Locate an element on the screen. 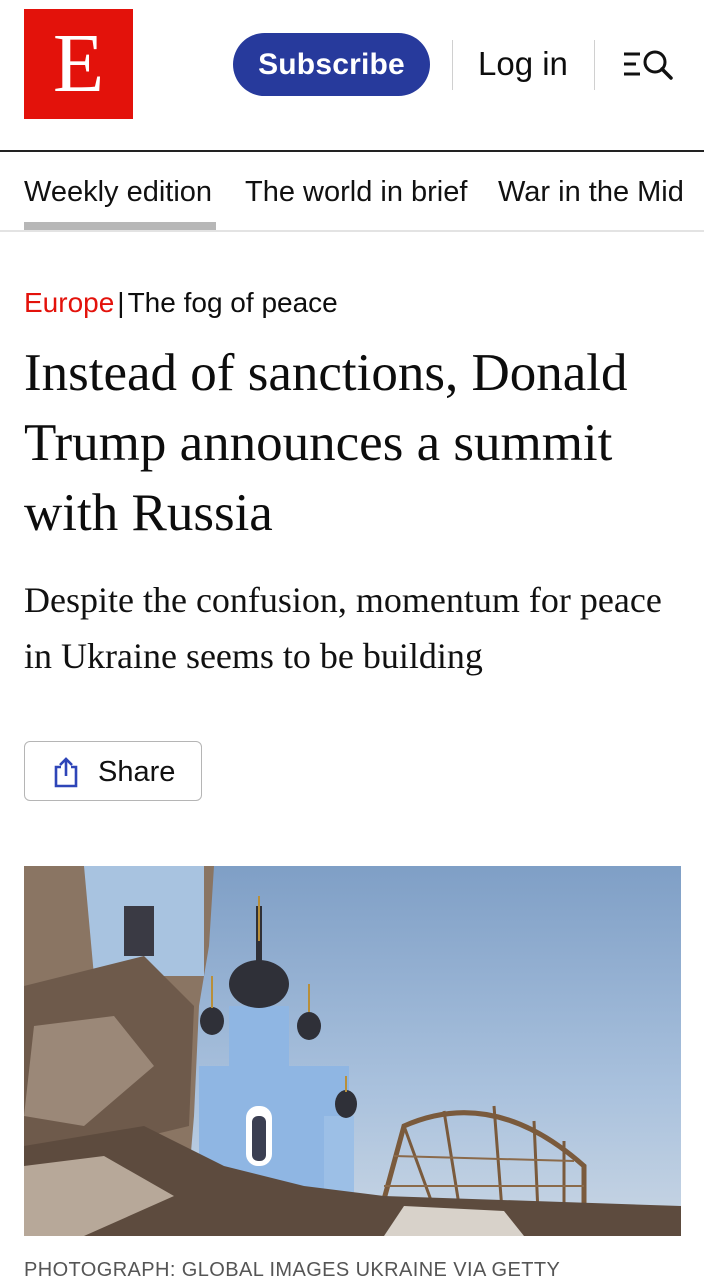  nav-active-indicator is located at coordinates (120, 226).